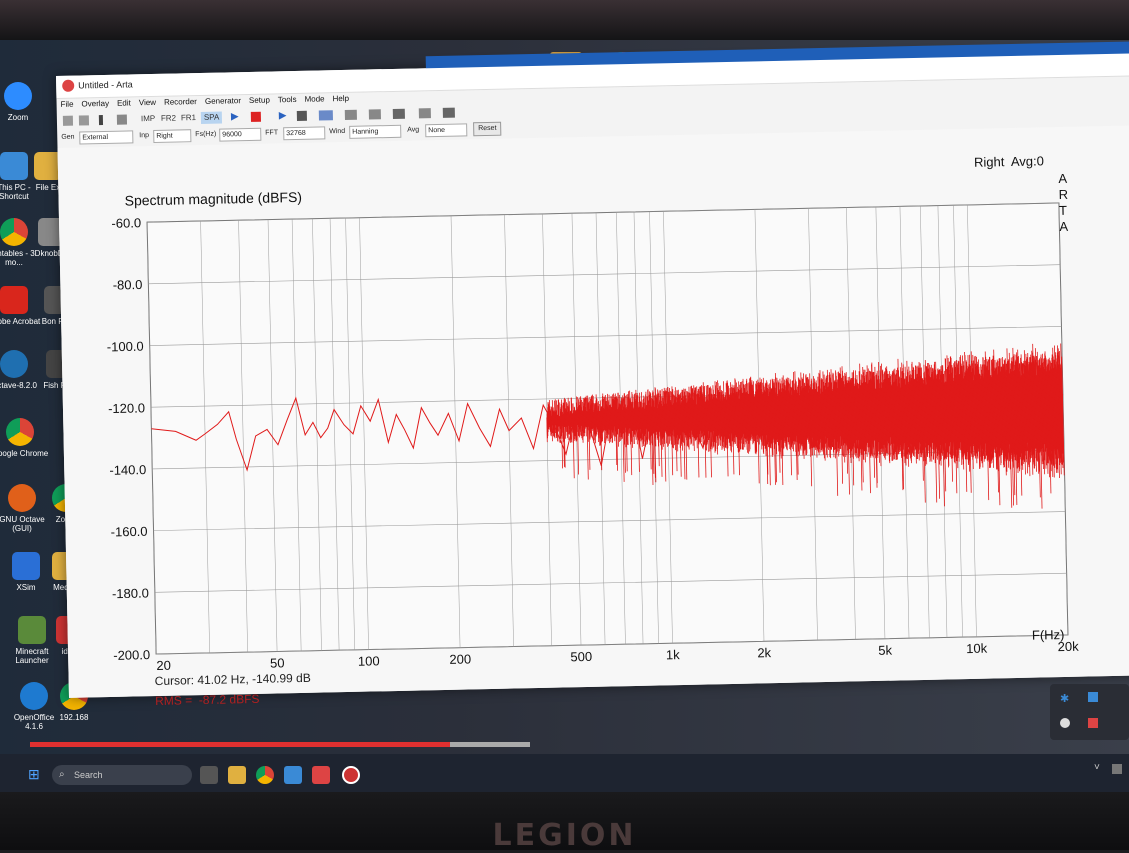  Describe the element at coordinates (564, 20) in the screenshot. I see `monitor-bezel-top` at that location.